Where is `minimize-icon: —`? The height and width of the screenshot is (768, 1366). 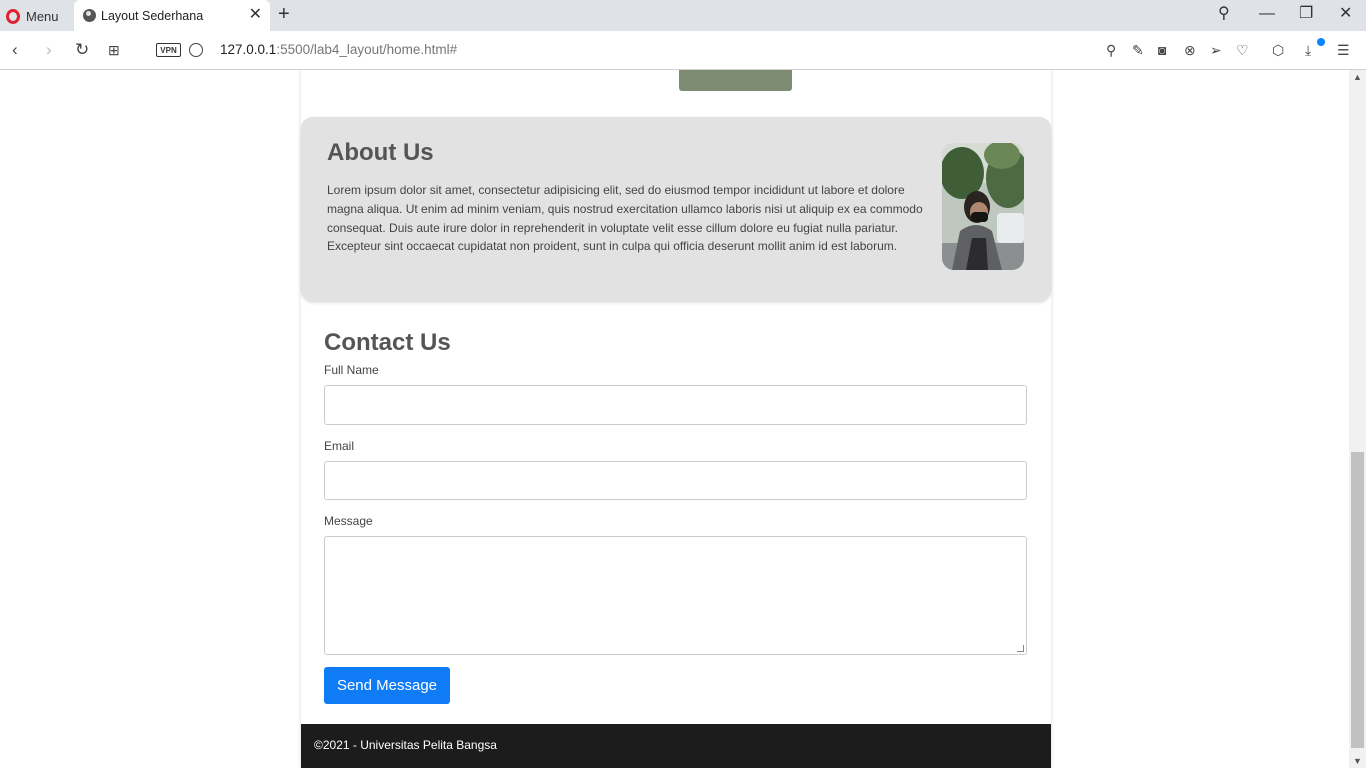
minimize-icon: — is located at coordinates (1267, 14).